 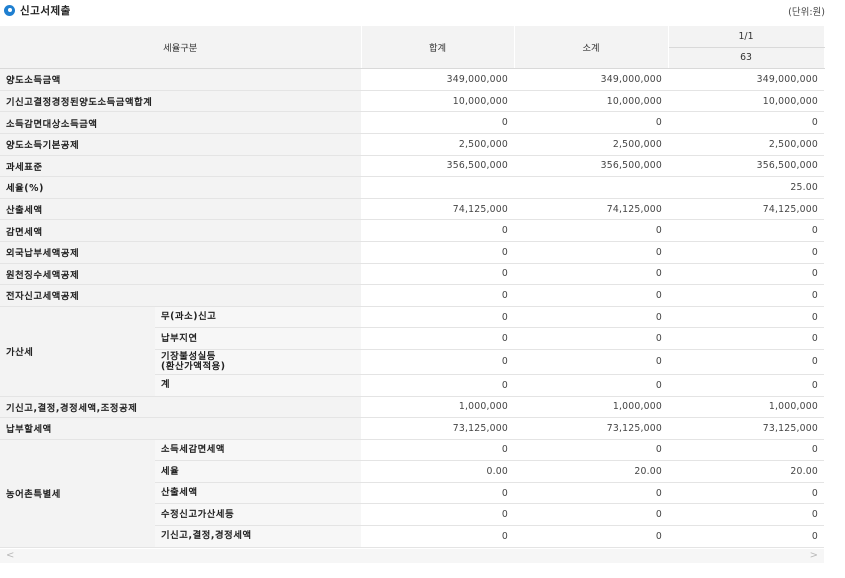 I want to click on table-row: 과세표준 356,500,000 356,500,000 356,500,000, so click(x=412, y=166).